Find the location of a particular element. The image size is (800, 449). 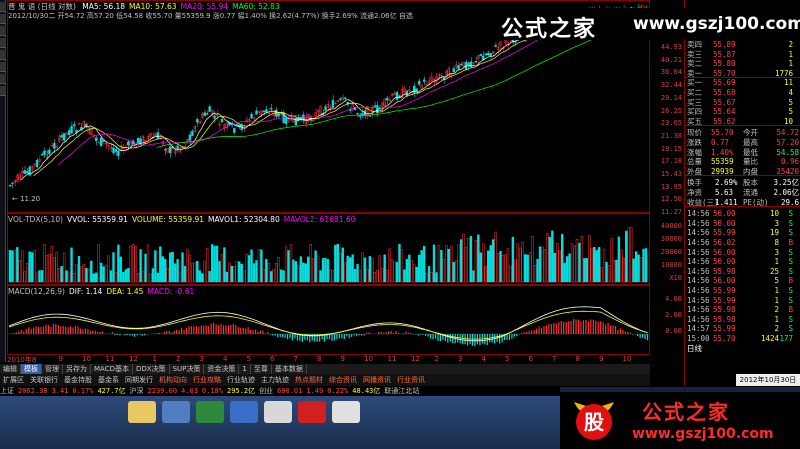

folder-icon is located at coordinates (142, 412).